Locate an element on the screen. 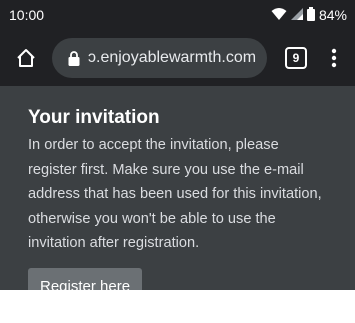 The image size is (355, 323). lock-icon is located at coordinates (74, 58).